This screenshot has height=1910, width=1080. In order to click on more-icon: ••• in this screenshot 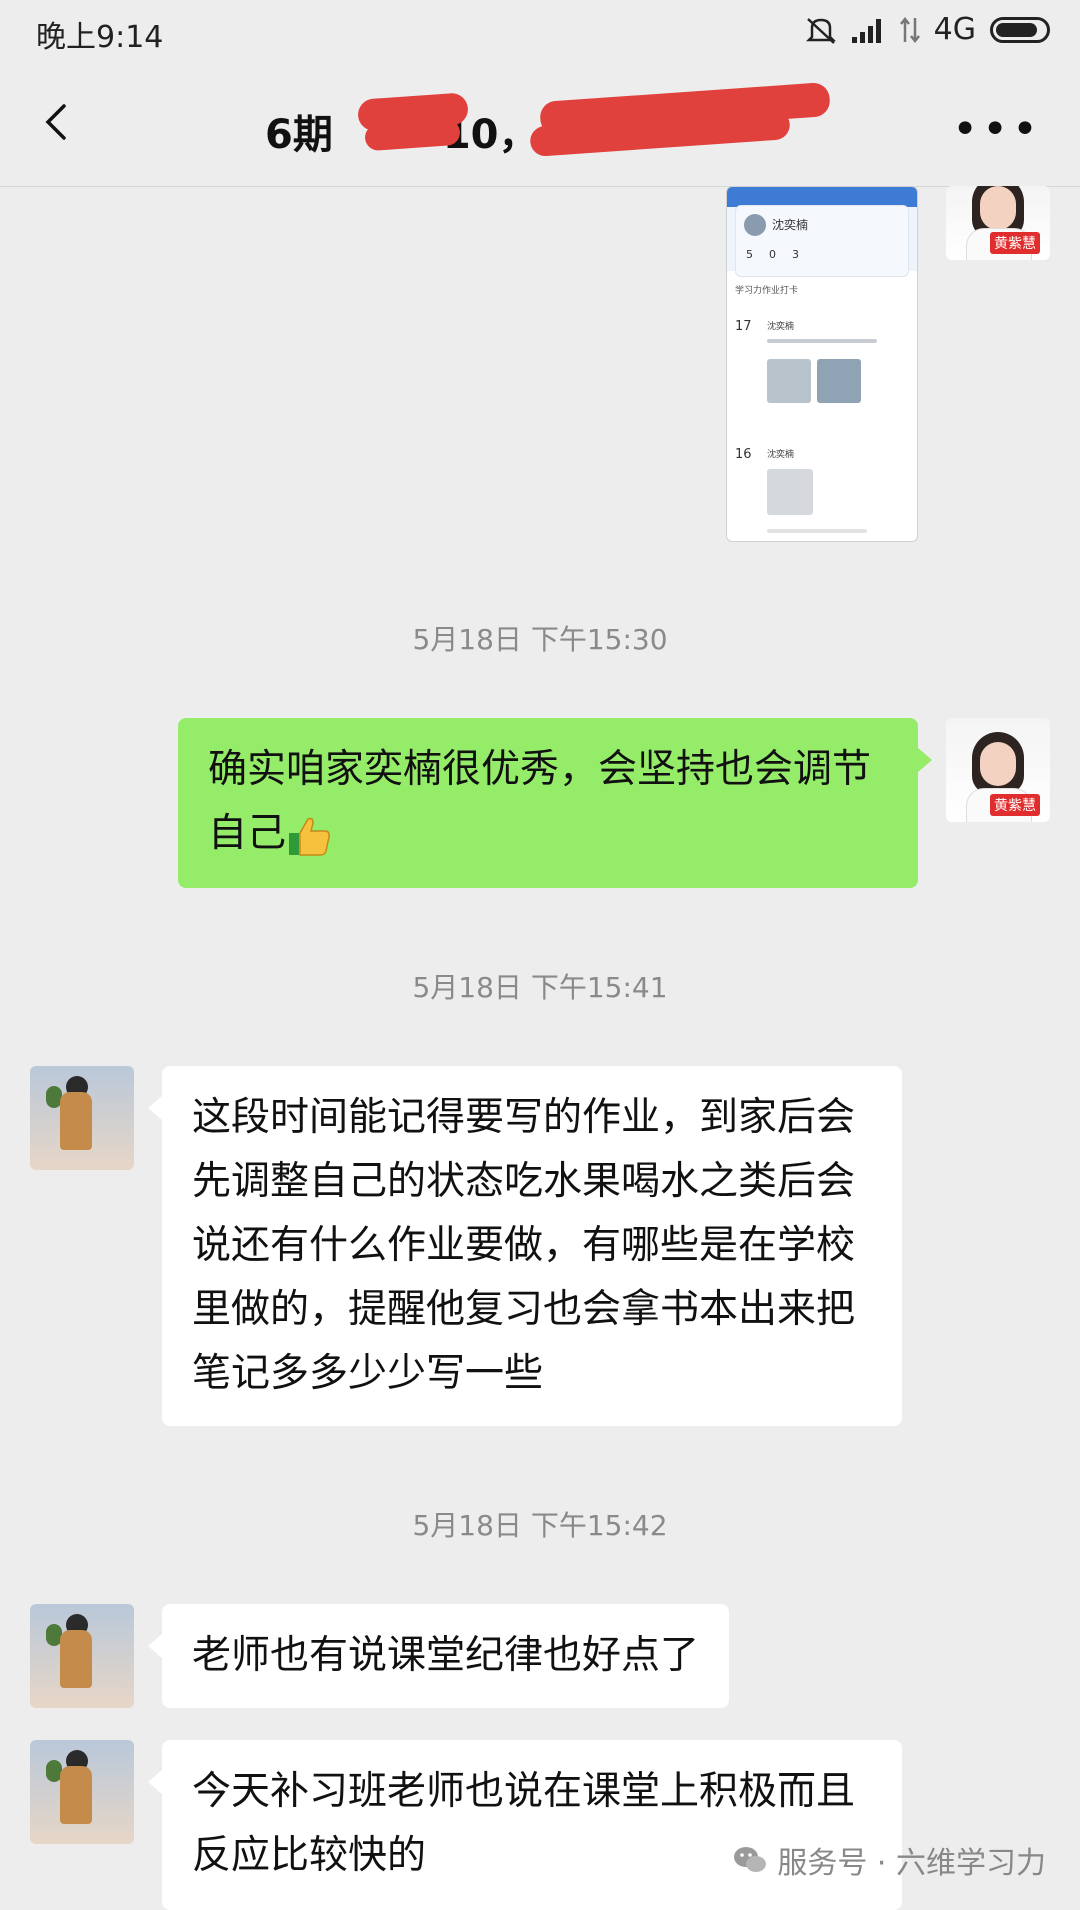, I will do `click(997, 129)`.